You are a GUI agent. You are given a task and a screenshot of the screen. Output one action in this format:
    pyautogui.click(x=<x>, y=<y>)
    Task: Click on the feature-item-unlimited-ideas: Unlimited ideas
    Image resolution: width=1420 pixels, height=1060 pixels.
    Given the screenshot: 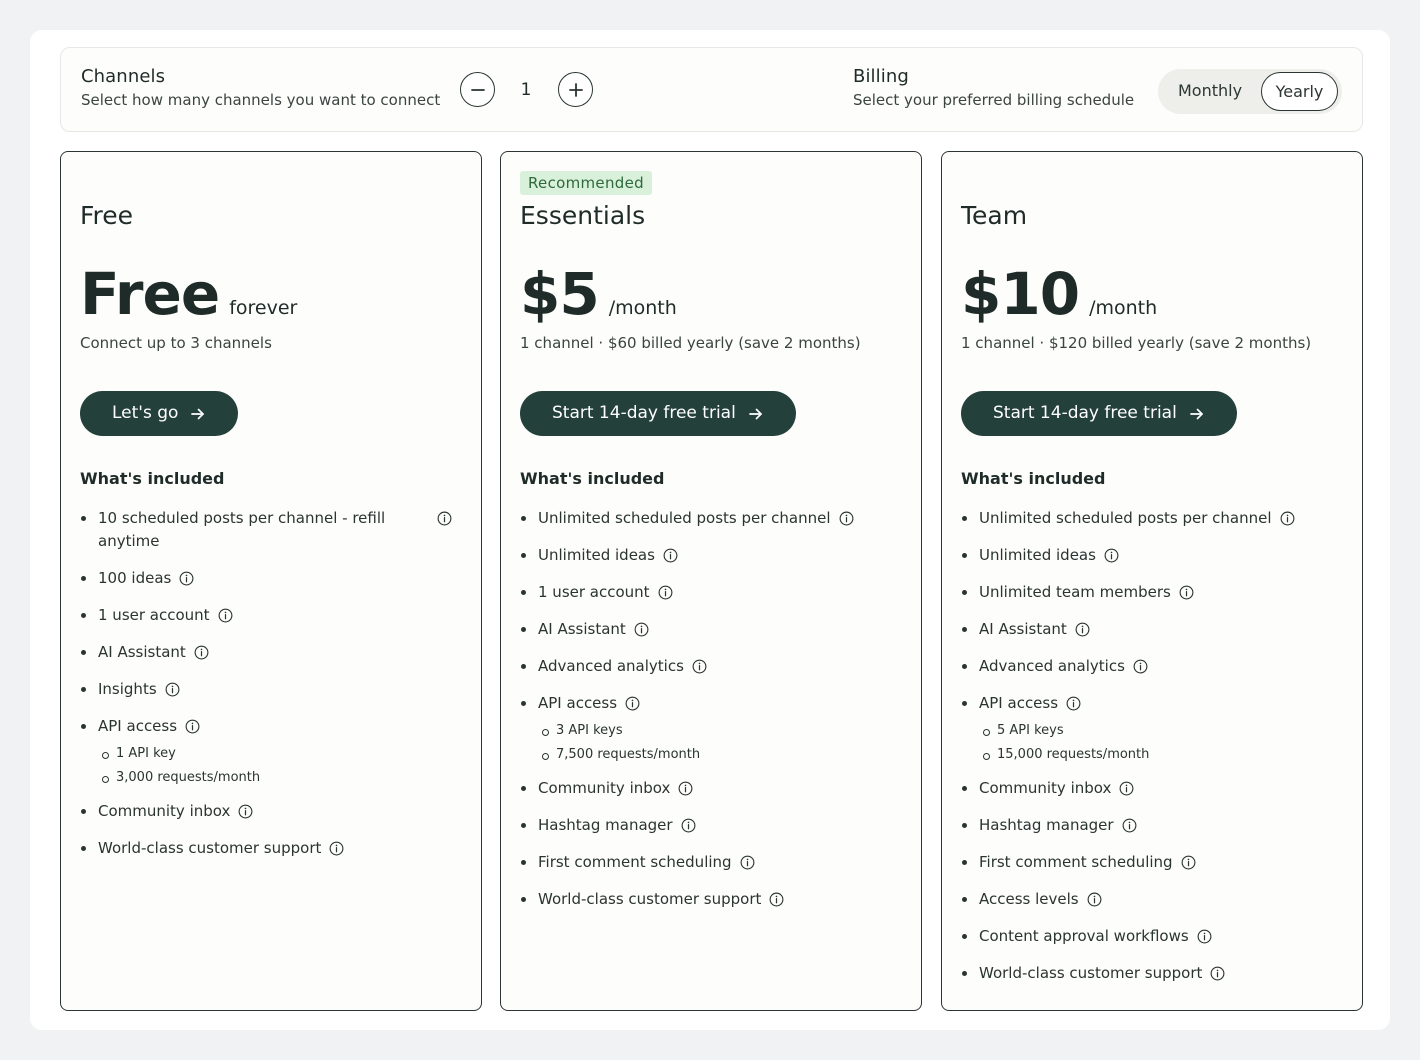 What is the action you would take?
    pyautogui.click(x=710, y=555)
    